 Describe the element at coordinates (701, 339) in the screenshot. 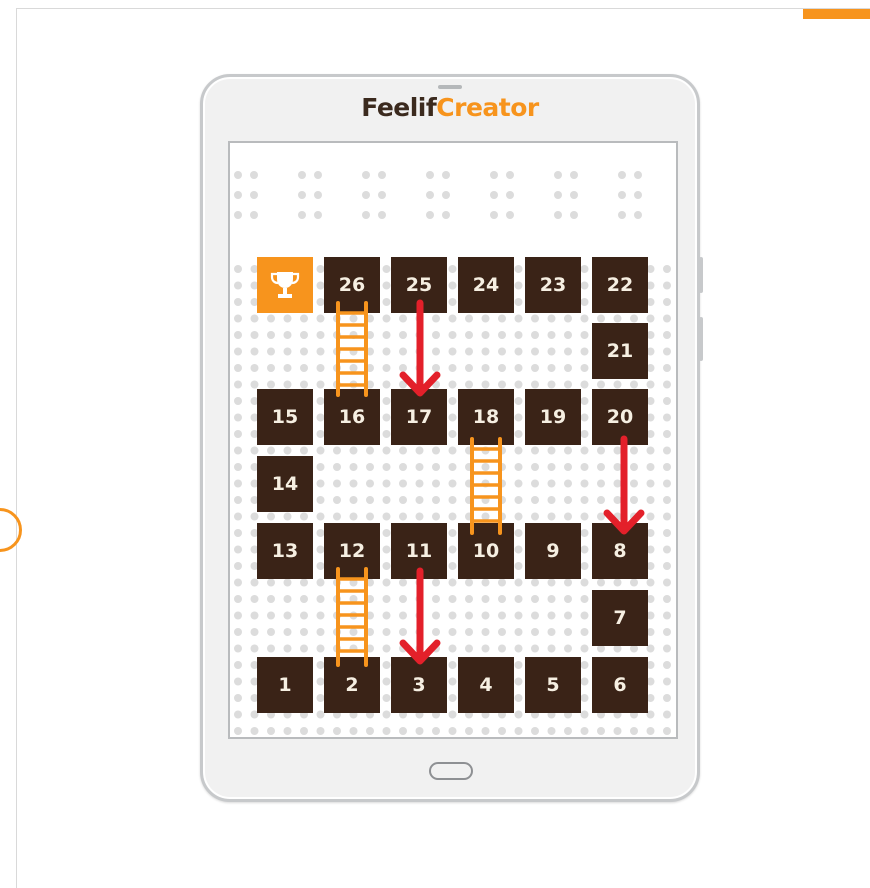

I see `power-button` at that location.